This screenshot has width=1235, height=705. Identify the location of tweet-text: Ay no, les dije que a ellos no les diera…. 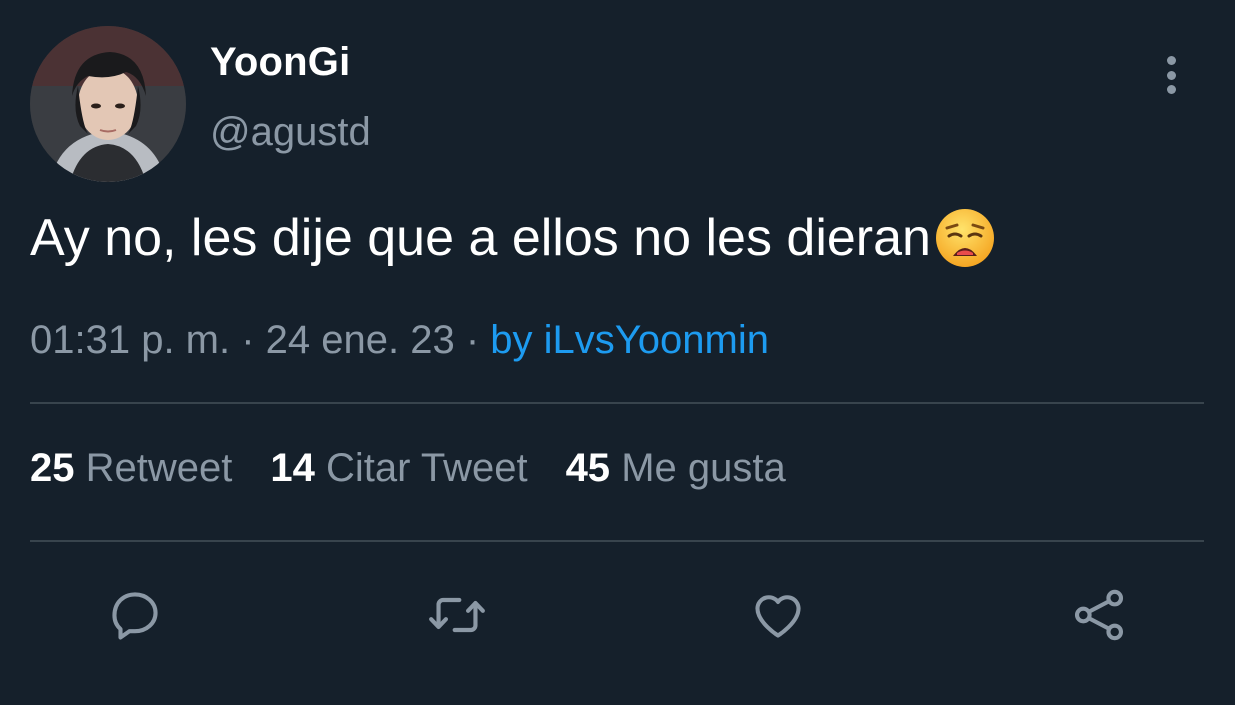
(513, 238).